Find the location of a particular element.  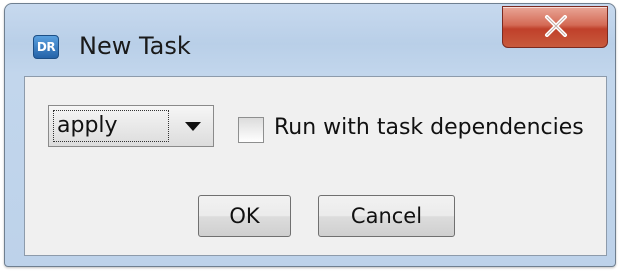

cancel-button: Cancel is located at coordinates (386, 216).